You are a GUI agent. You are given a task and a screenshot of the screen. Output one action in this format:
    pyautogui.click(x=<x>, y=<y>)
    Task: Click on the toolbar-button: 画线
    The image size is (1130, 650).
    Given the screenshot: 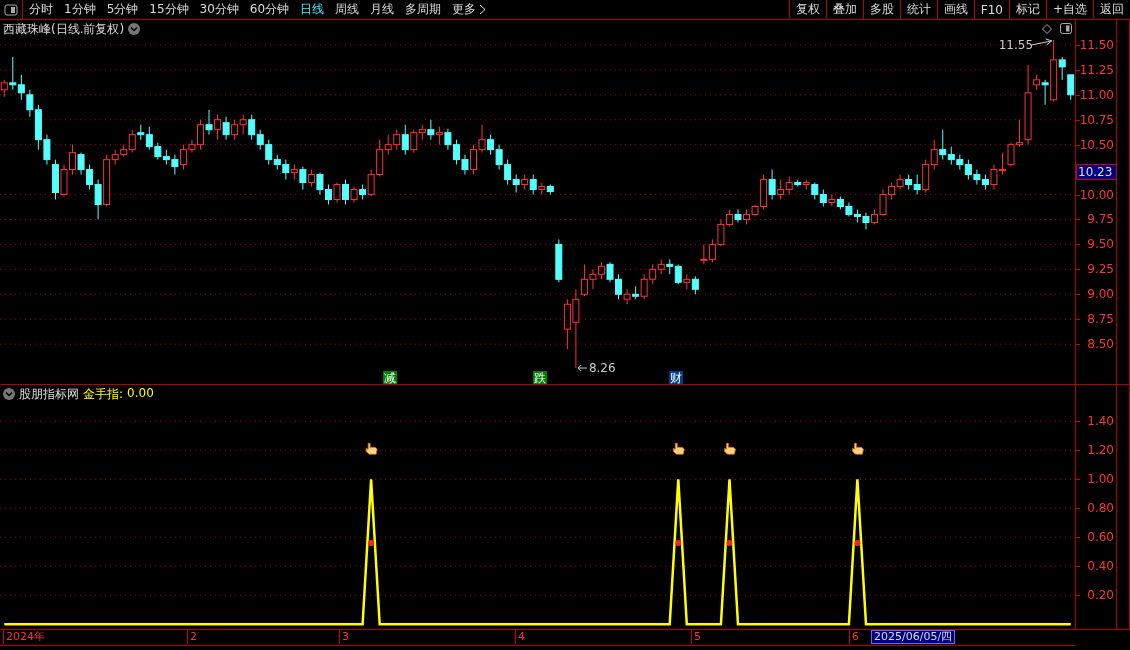 What is the action you would take?
    pyautogui.click(x=955, y=9)
    